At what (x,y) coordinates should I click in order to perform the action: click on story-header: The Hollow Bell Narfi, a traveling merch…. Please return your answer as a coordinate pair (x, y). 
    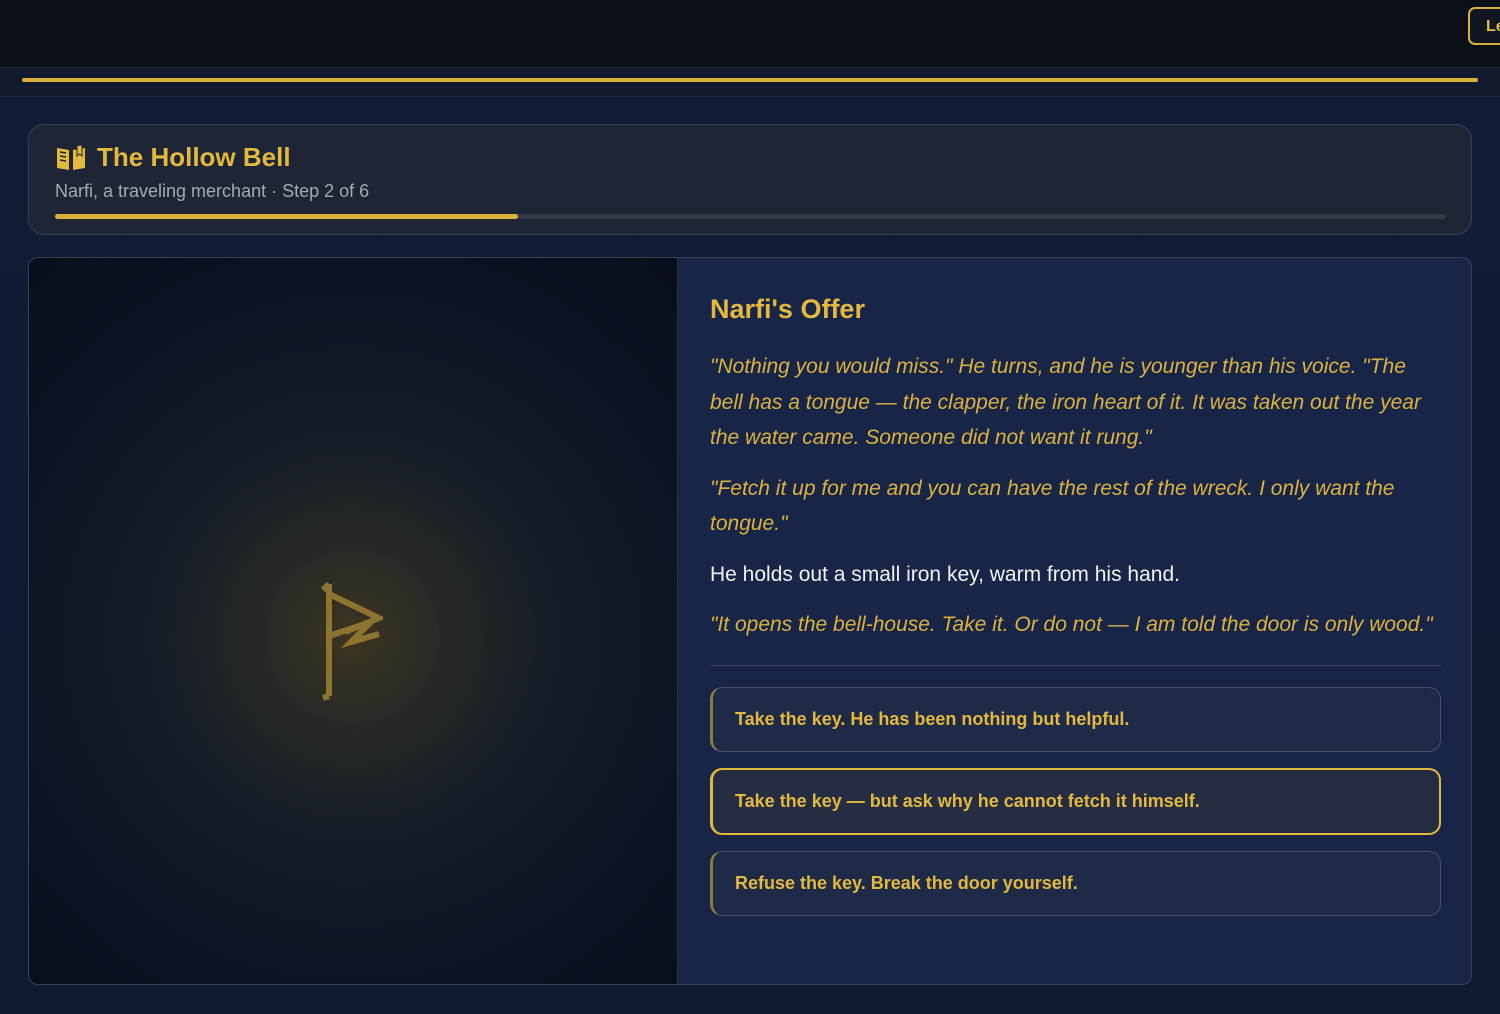
    Looking at the image, I should click on (750, 179).